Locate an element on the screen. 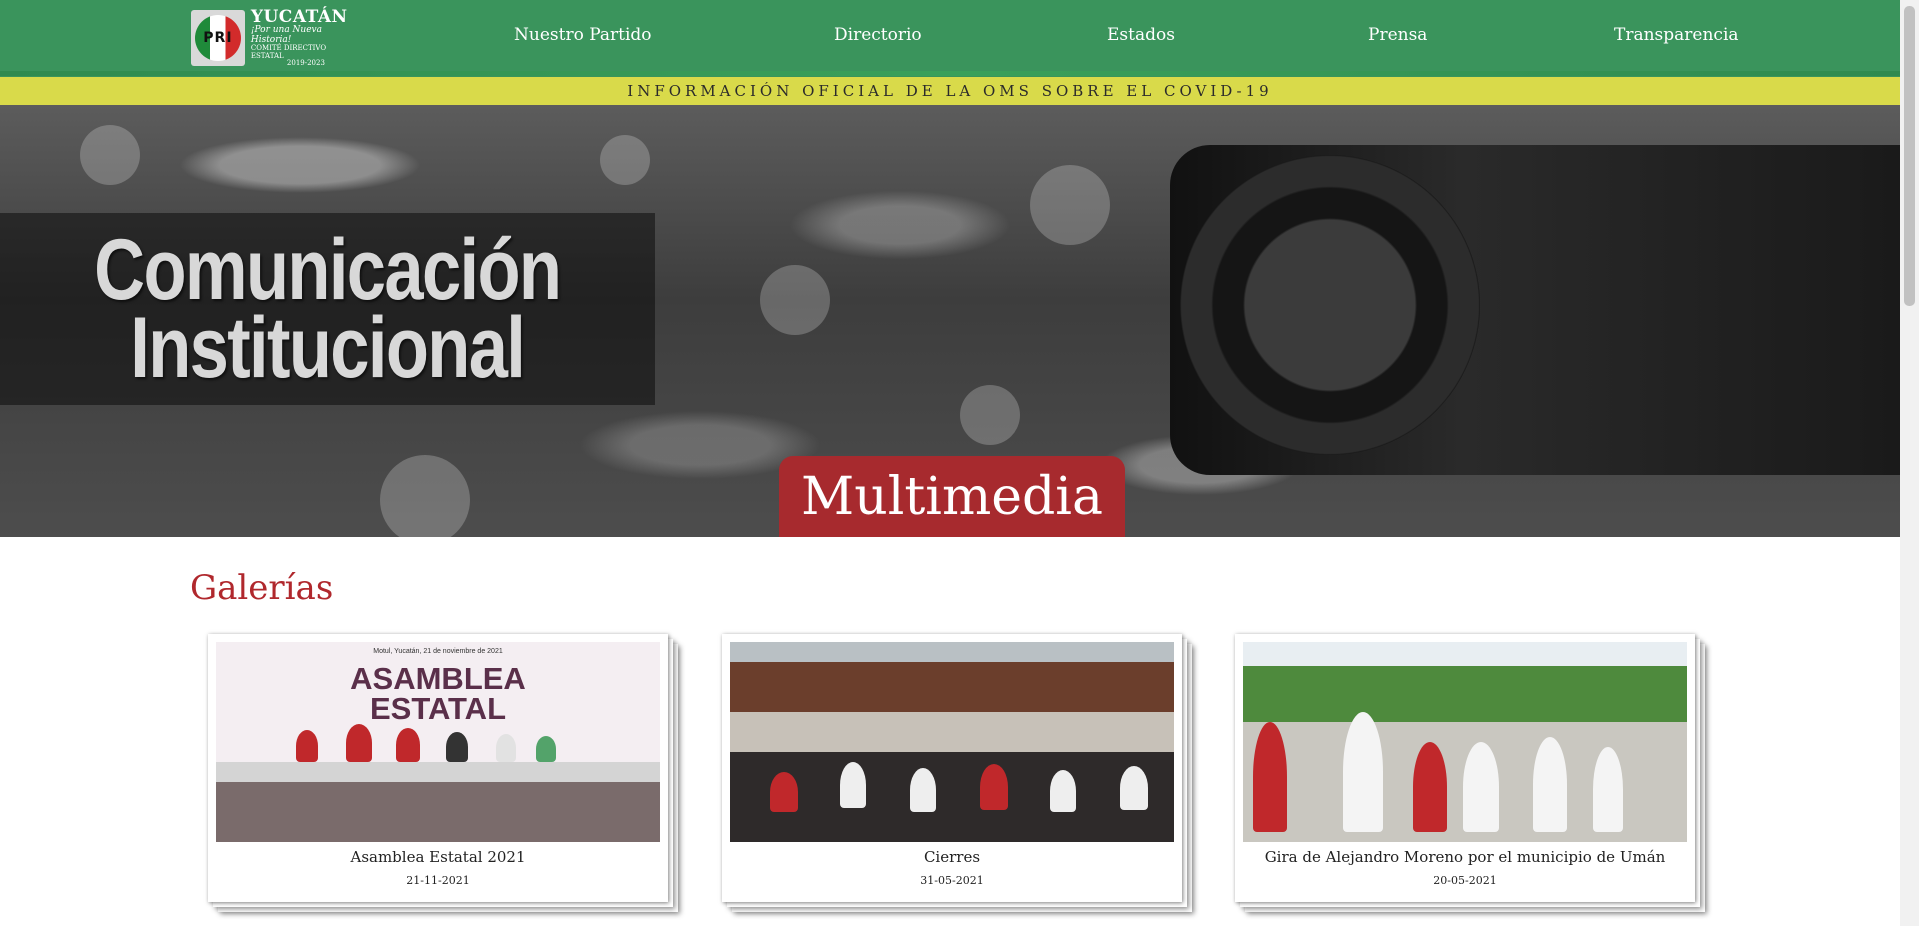 This screenshot has width=1919, height=926. logo-title: YUCATÁN is located at coordinates (299, 16).